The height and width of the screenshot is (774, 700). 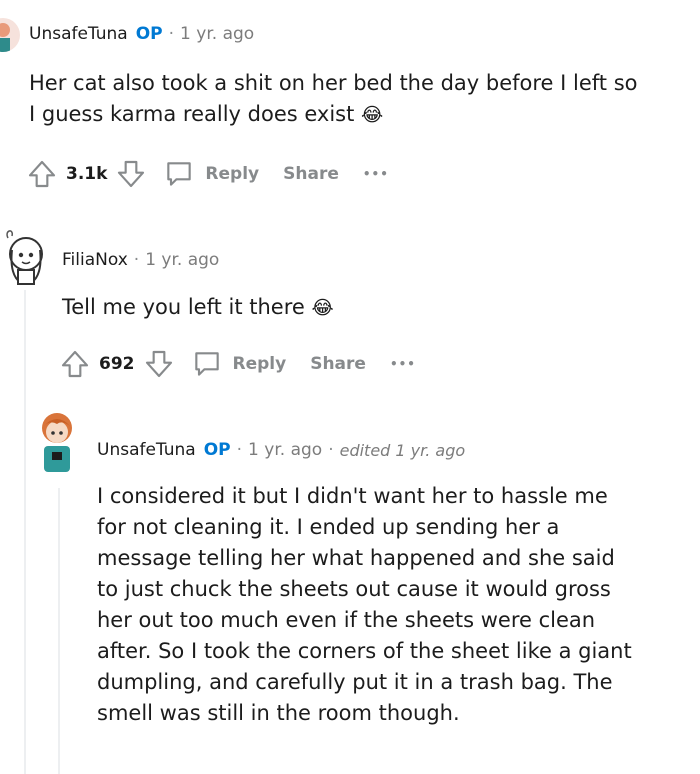 I want to click on comment-meta: FiliaNox · 1 yr. ago, so click(x=140, y=260).